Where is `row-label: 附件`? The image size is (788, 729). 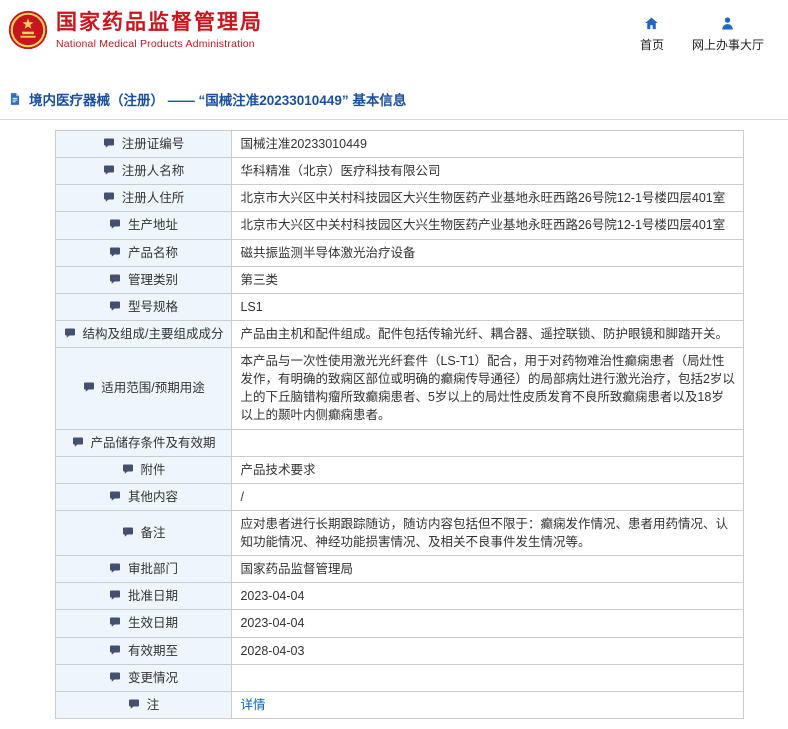
row-label: 附件 is located at coordinates (153, 469).